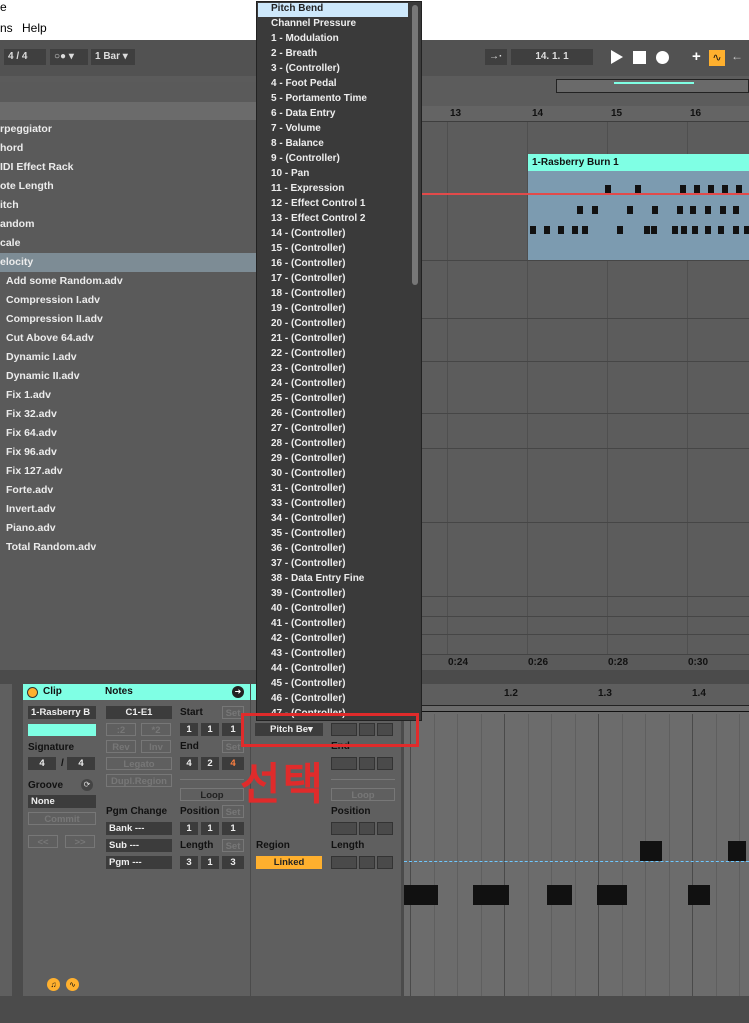  Describe the element at coordinates (139, 780) in the screenshot. I see `duplicate-region-button: Dupl.Region` at that location.